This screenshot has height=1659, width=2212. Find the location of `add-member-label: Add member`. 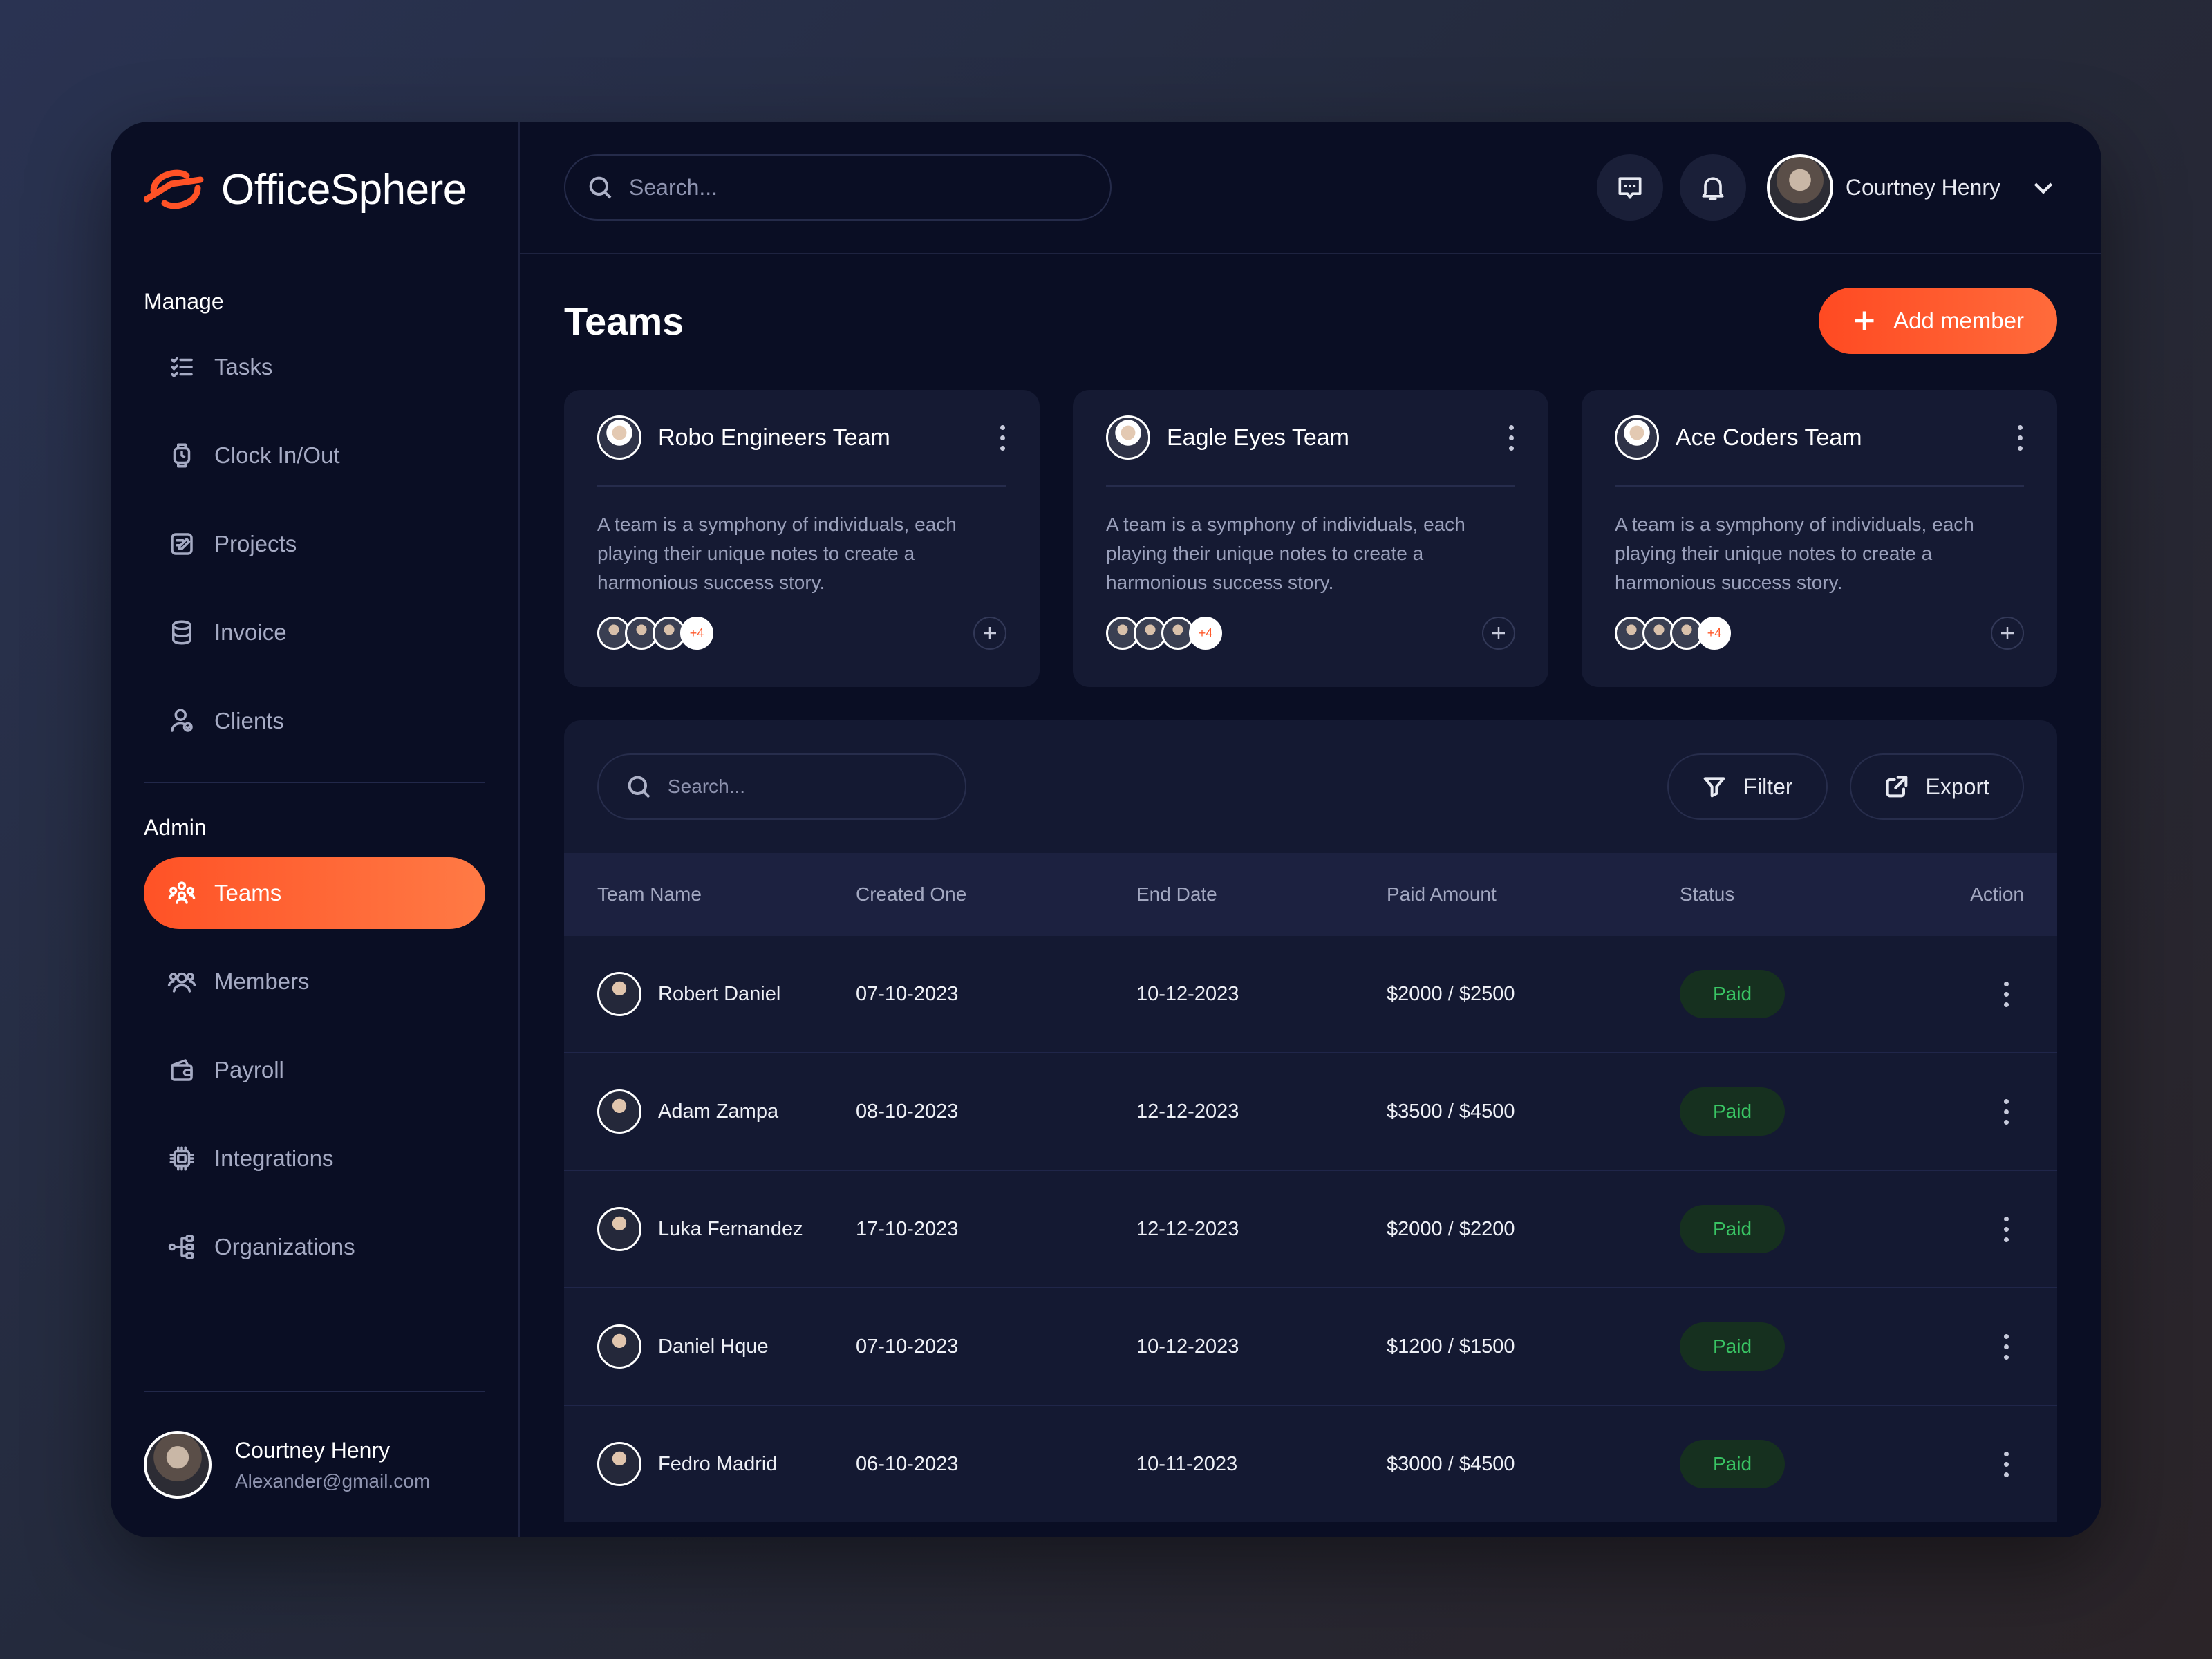

add-member-label: Add member is located at coordinates (1958, 320).